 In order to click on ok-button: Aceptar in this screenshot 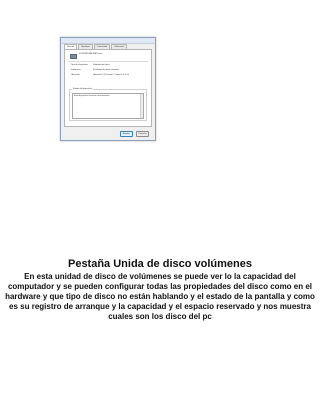, I will do `click(126, 134)`.